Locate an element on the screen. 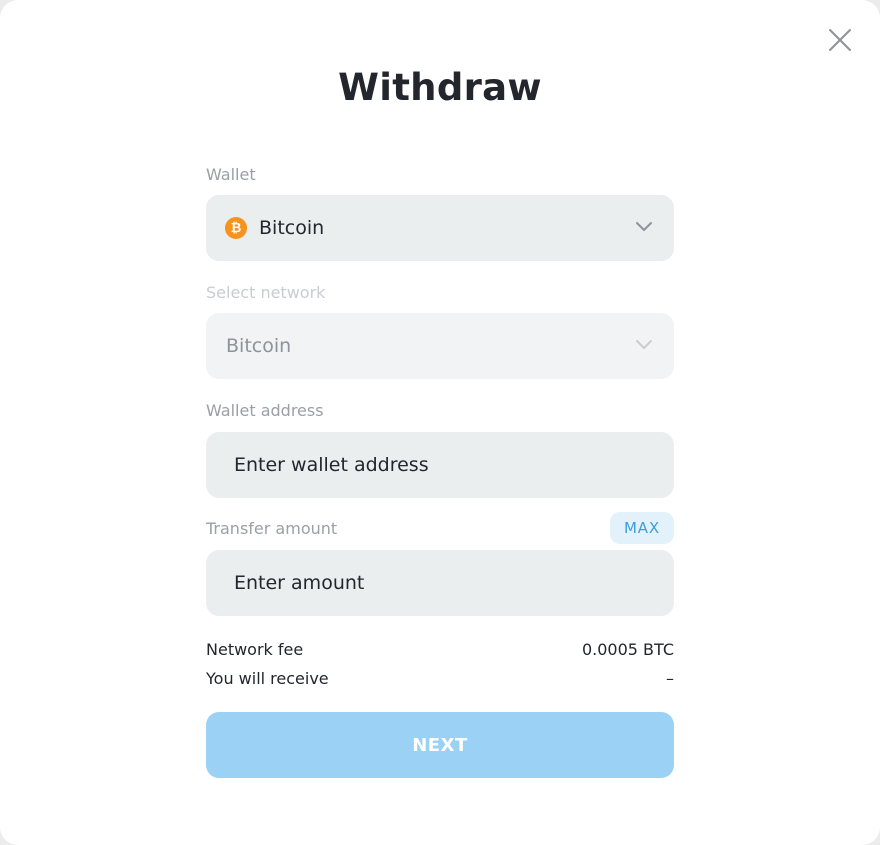  wallet-selected-value: Bitcoin is located at coordinates (292, 228).